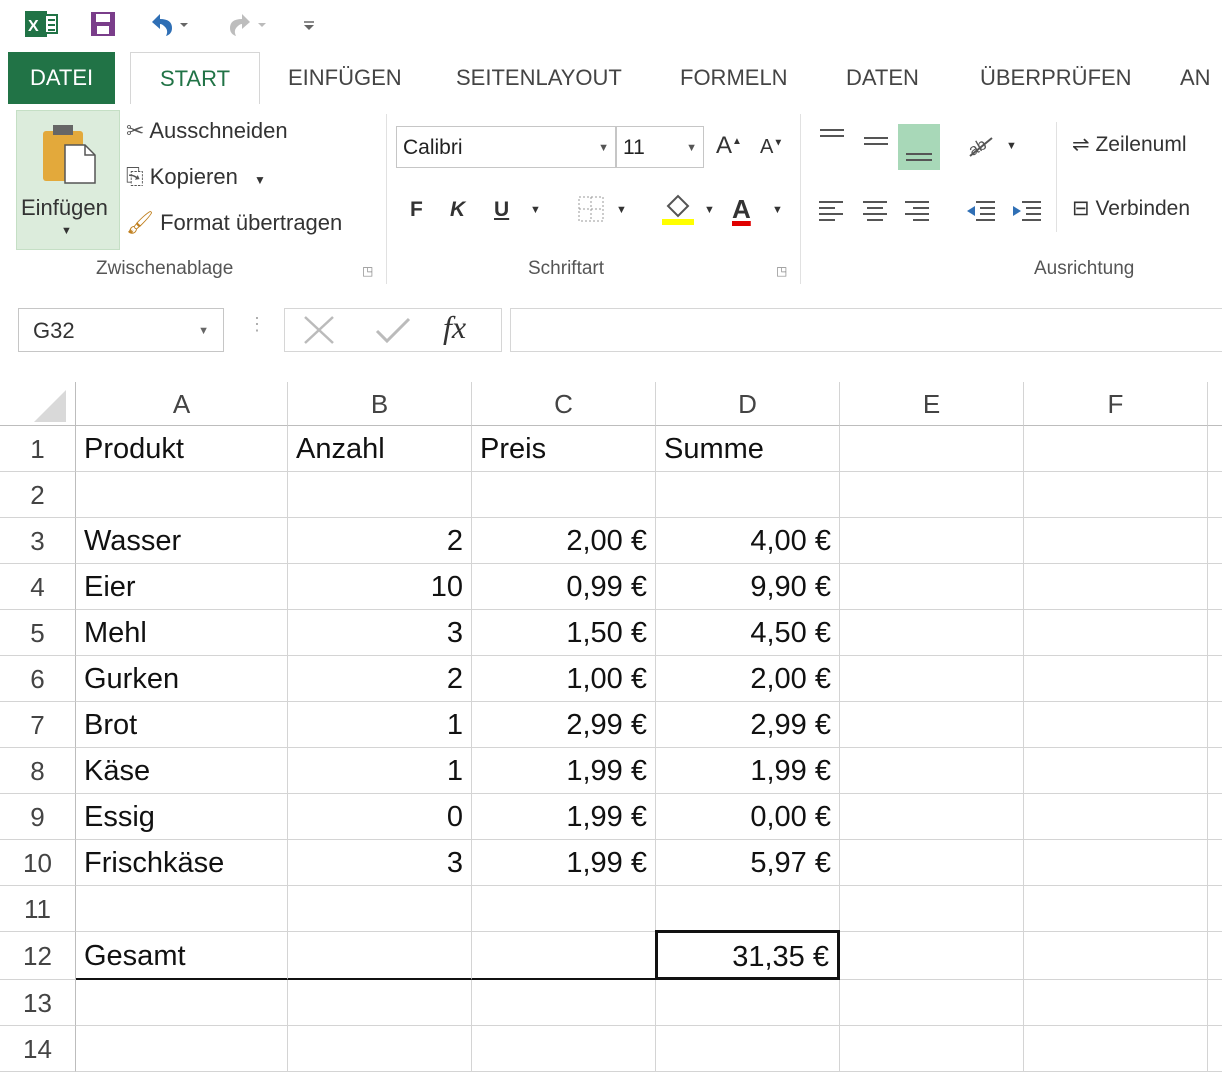  I want to click on copy-button: ⎘ Kopieren ▼, so click(196, 177).